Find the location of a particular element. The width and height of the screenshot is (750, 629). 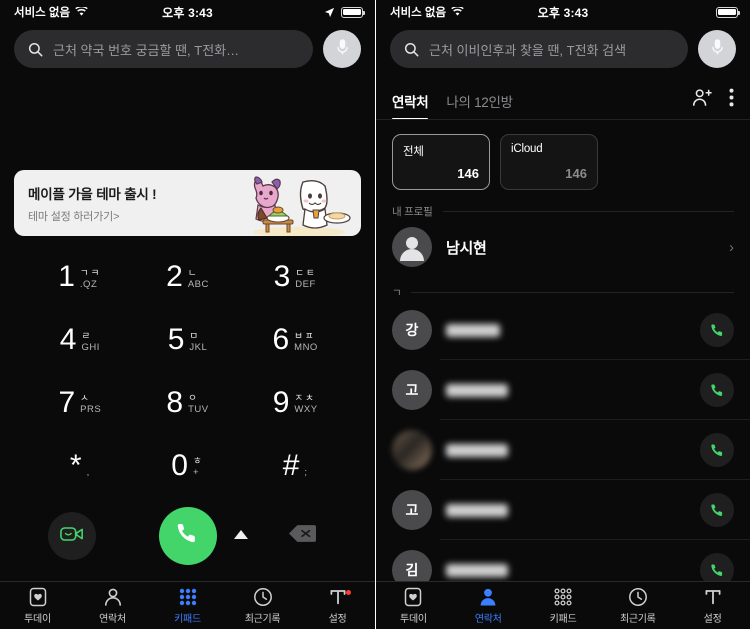

my-profile-row: 남시현 › is located at coordinates (563, 247).